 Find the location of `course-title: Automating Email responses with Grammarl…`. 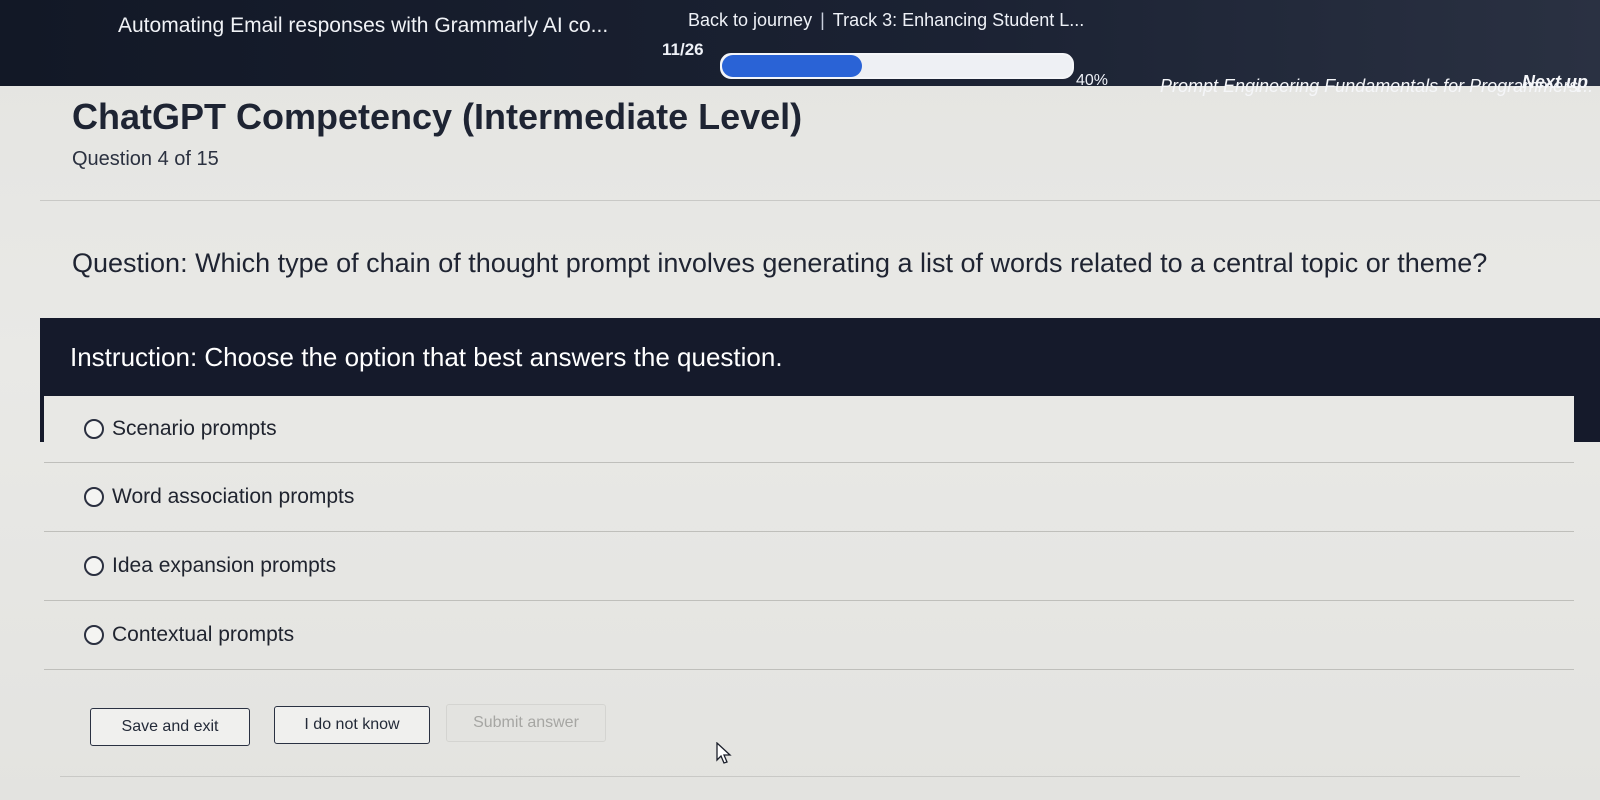

course-title: Automating Email responses with Grammarl… is located at coordinates (363, 26).